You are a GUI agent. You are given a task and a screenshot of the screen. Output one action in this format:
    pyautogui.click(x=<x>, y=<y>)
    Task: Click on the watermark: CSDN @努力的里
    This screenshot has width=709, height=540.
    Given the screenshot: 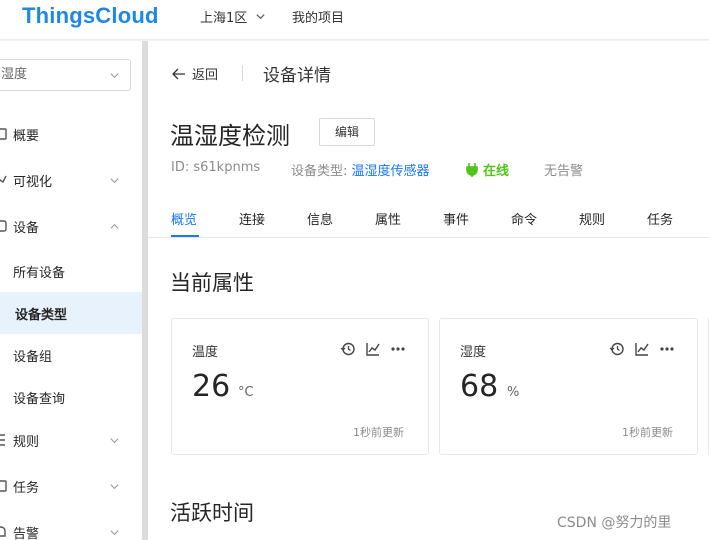 What is the action you would take?
    pyautogui.click(x=614, y=523)
    